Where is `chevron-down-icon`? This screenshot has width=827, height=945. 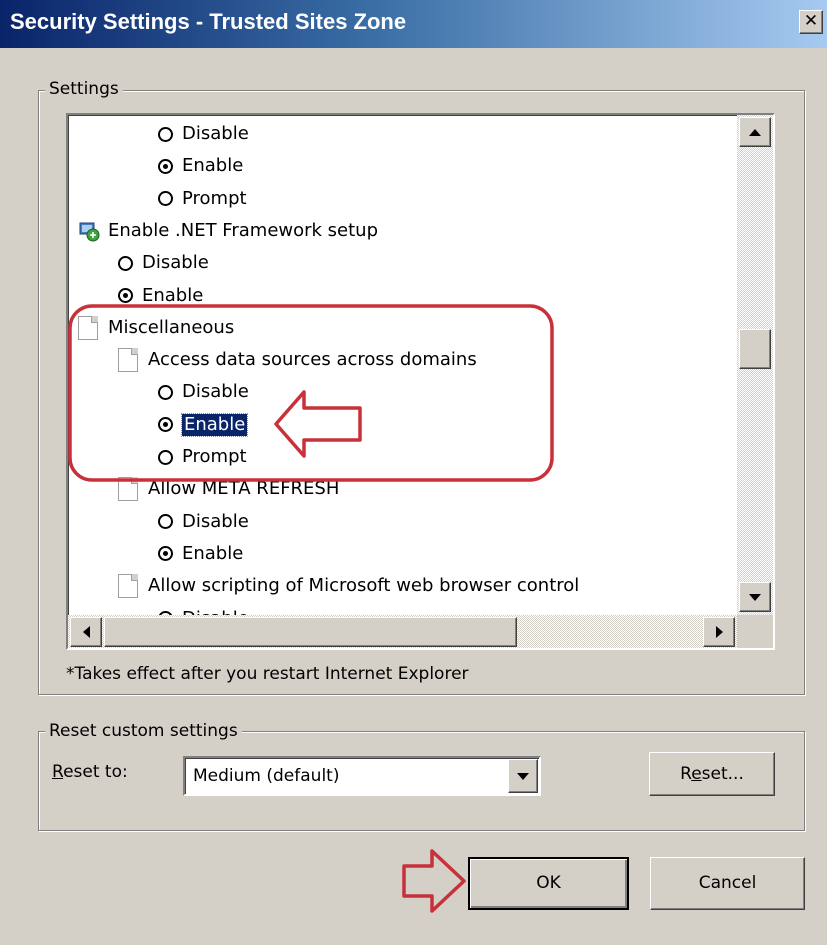 chevron-down-icon is located at coordinates (523, 776).